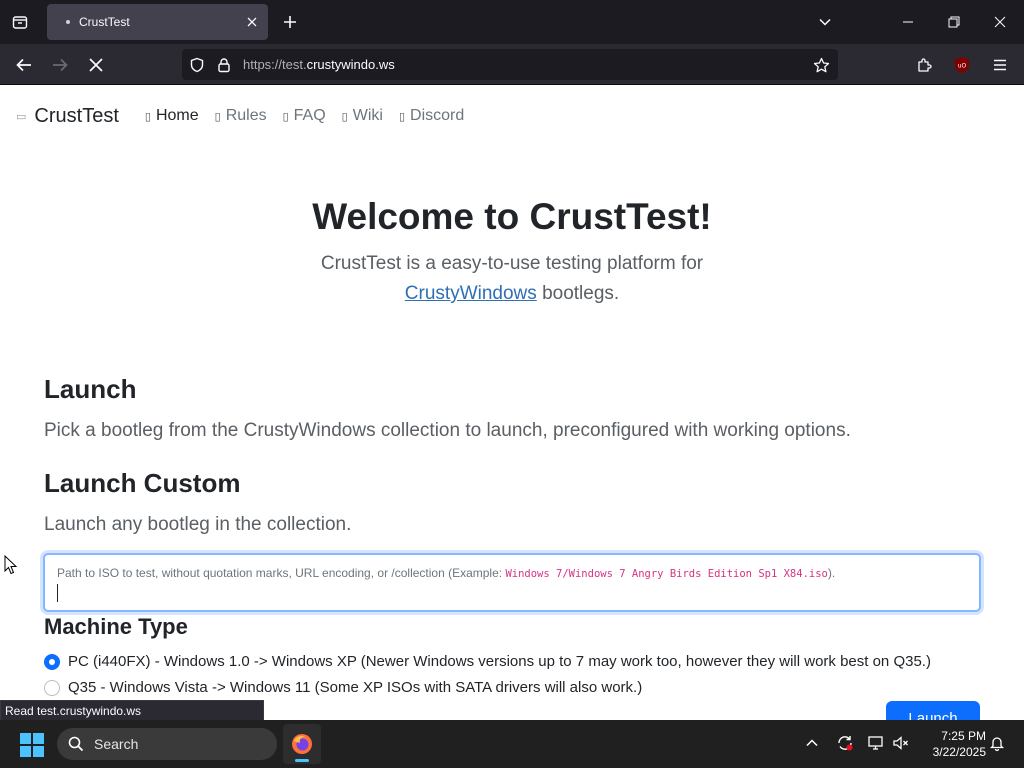 The image size is (1024, 768). What do you see at coordinates (821, 65) in the screenshot?
I see `star-icon` at bounding box center [821, 65].